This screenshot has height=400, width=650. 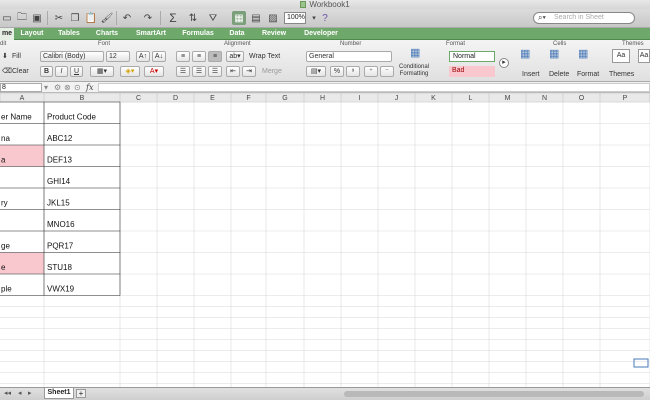 What do you see at coordinates (235, 56) in the screenshot?
I see `text-orientation-icon: ab▾` at bounding box center [235, 56].